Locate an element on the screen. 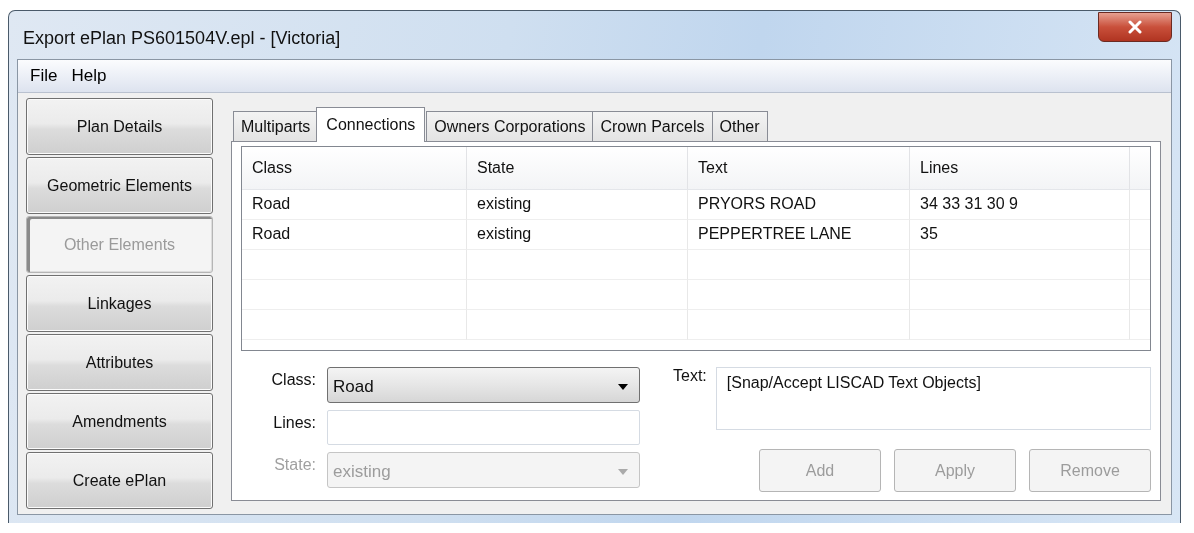 The height and width of the screenshot is (533, 1194). sidebar-button: Attributes is located at coordinates (119, 362).